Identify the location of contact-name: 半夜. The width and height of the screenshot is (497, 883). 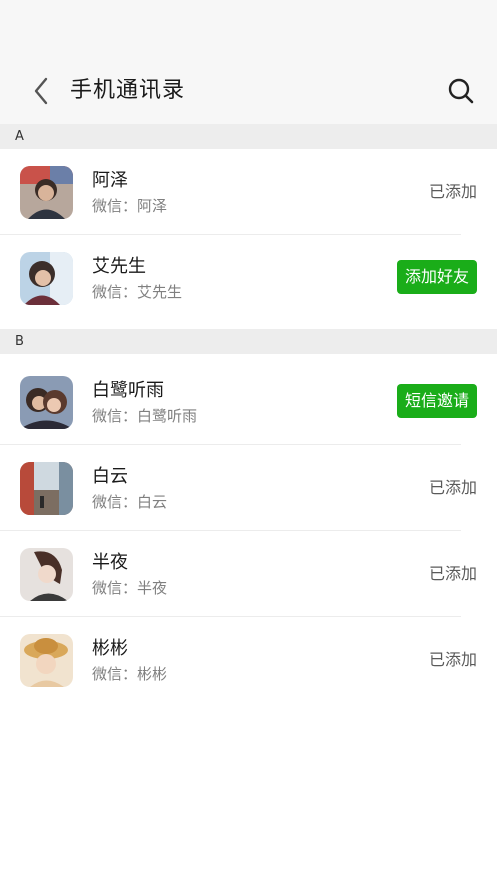
(110, 562).